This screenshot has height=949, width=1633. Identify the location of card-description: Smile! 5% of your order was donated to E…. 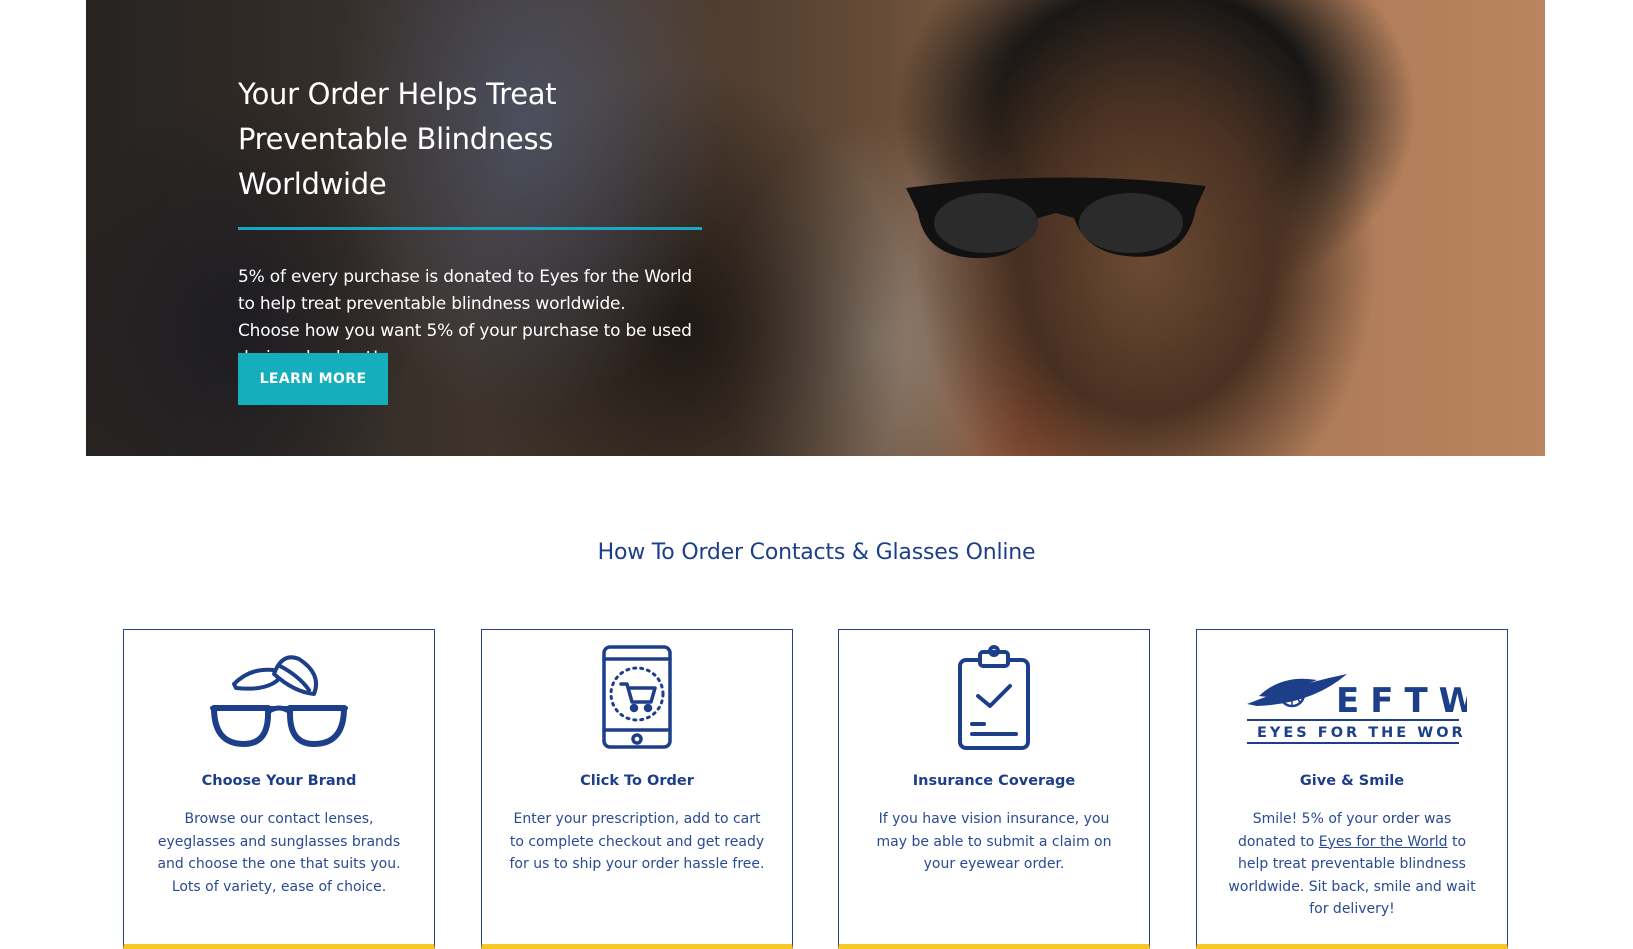
(1352, 864).